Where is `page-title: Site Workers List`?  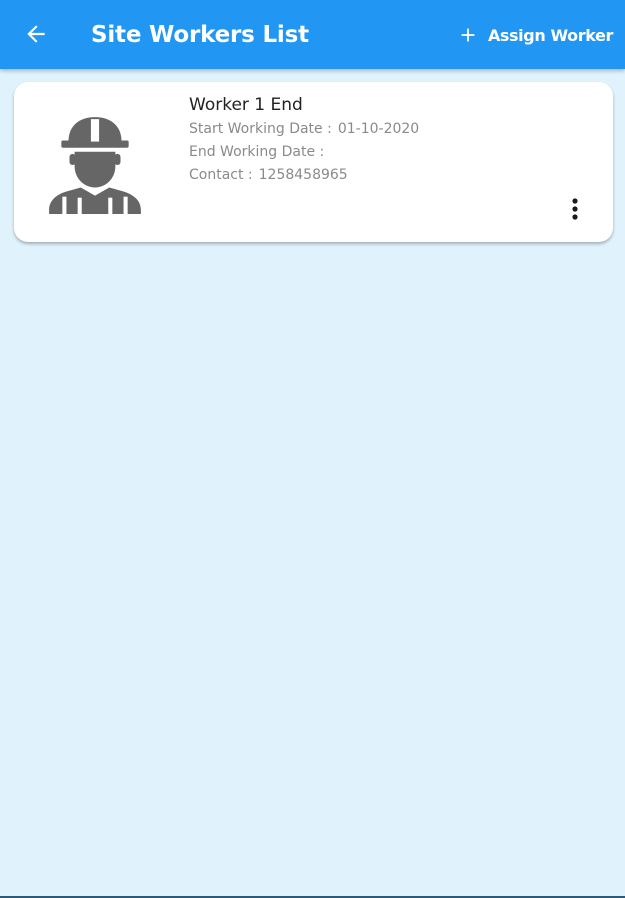 page-title: Site Workers List is located at coordinates (200, 35).